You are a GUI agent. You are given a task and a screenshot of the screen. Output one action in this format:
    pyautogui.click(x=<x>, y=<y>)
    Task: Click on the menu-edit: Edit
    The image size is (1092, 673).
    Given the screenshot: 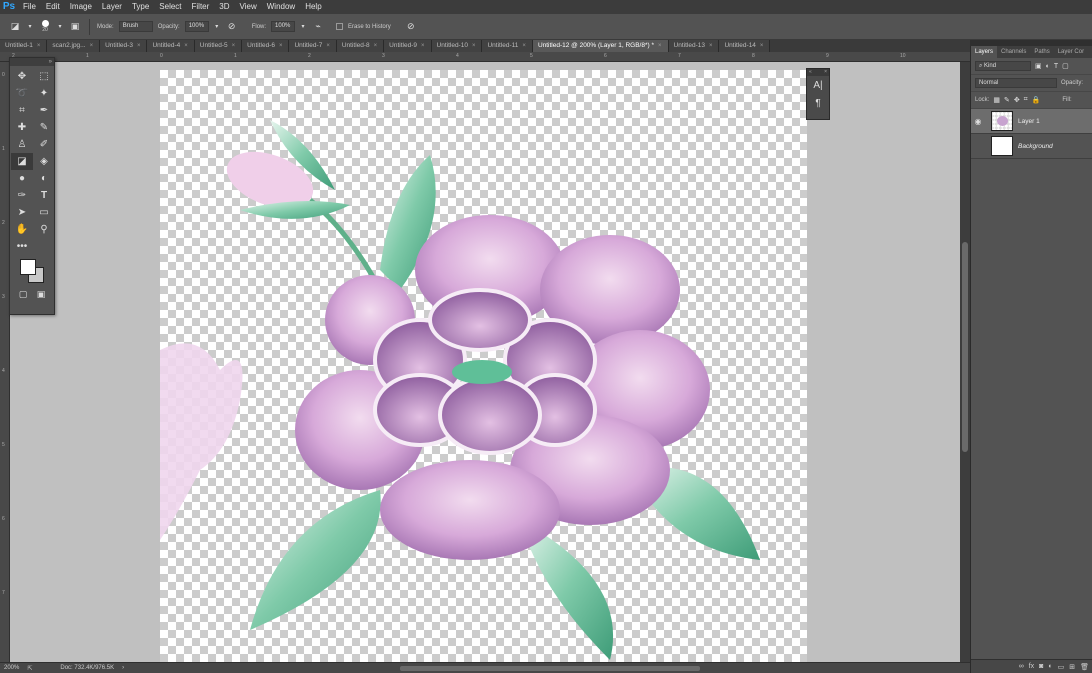 What is the action you would take?
    pyautogui.click(x=53, y=7)
    